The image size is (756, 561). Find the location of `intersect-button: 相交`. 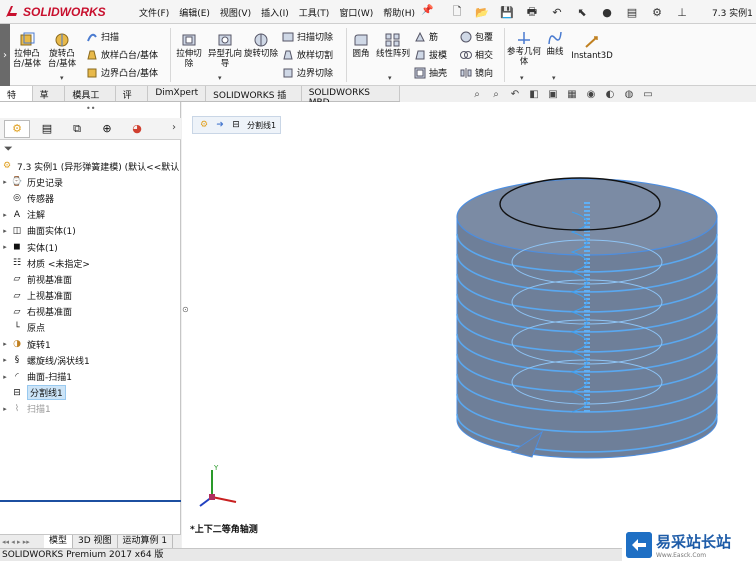

intersect-button: 相交 is located at coordinates (476, 54).